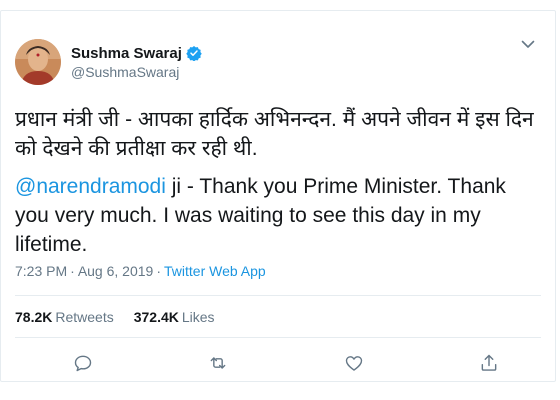 The height and width of the screenshot is (400, 560). I want to click on tweet-header: Sushma Swaraj @SushmaSwaraj, so click(108, 62).